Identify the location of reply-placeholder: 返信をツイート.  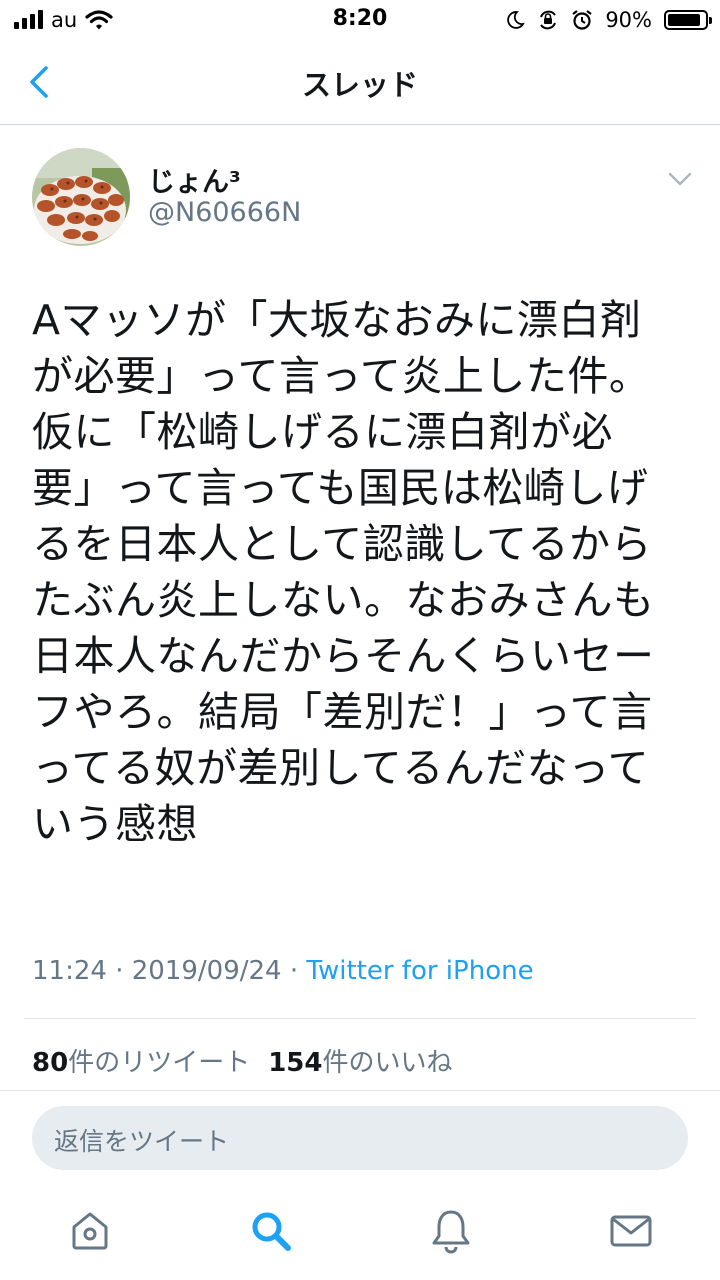
(142, 1141).